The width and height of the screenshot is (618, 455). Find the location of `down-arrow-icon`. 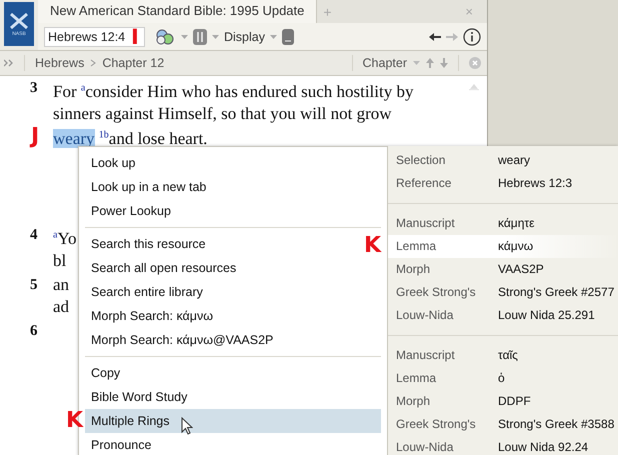

down-arrow-icon is located at coordinates (444, 63).